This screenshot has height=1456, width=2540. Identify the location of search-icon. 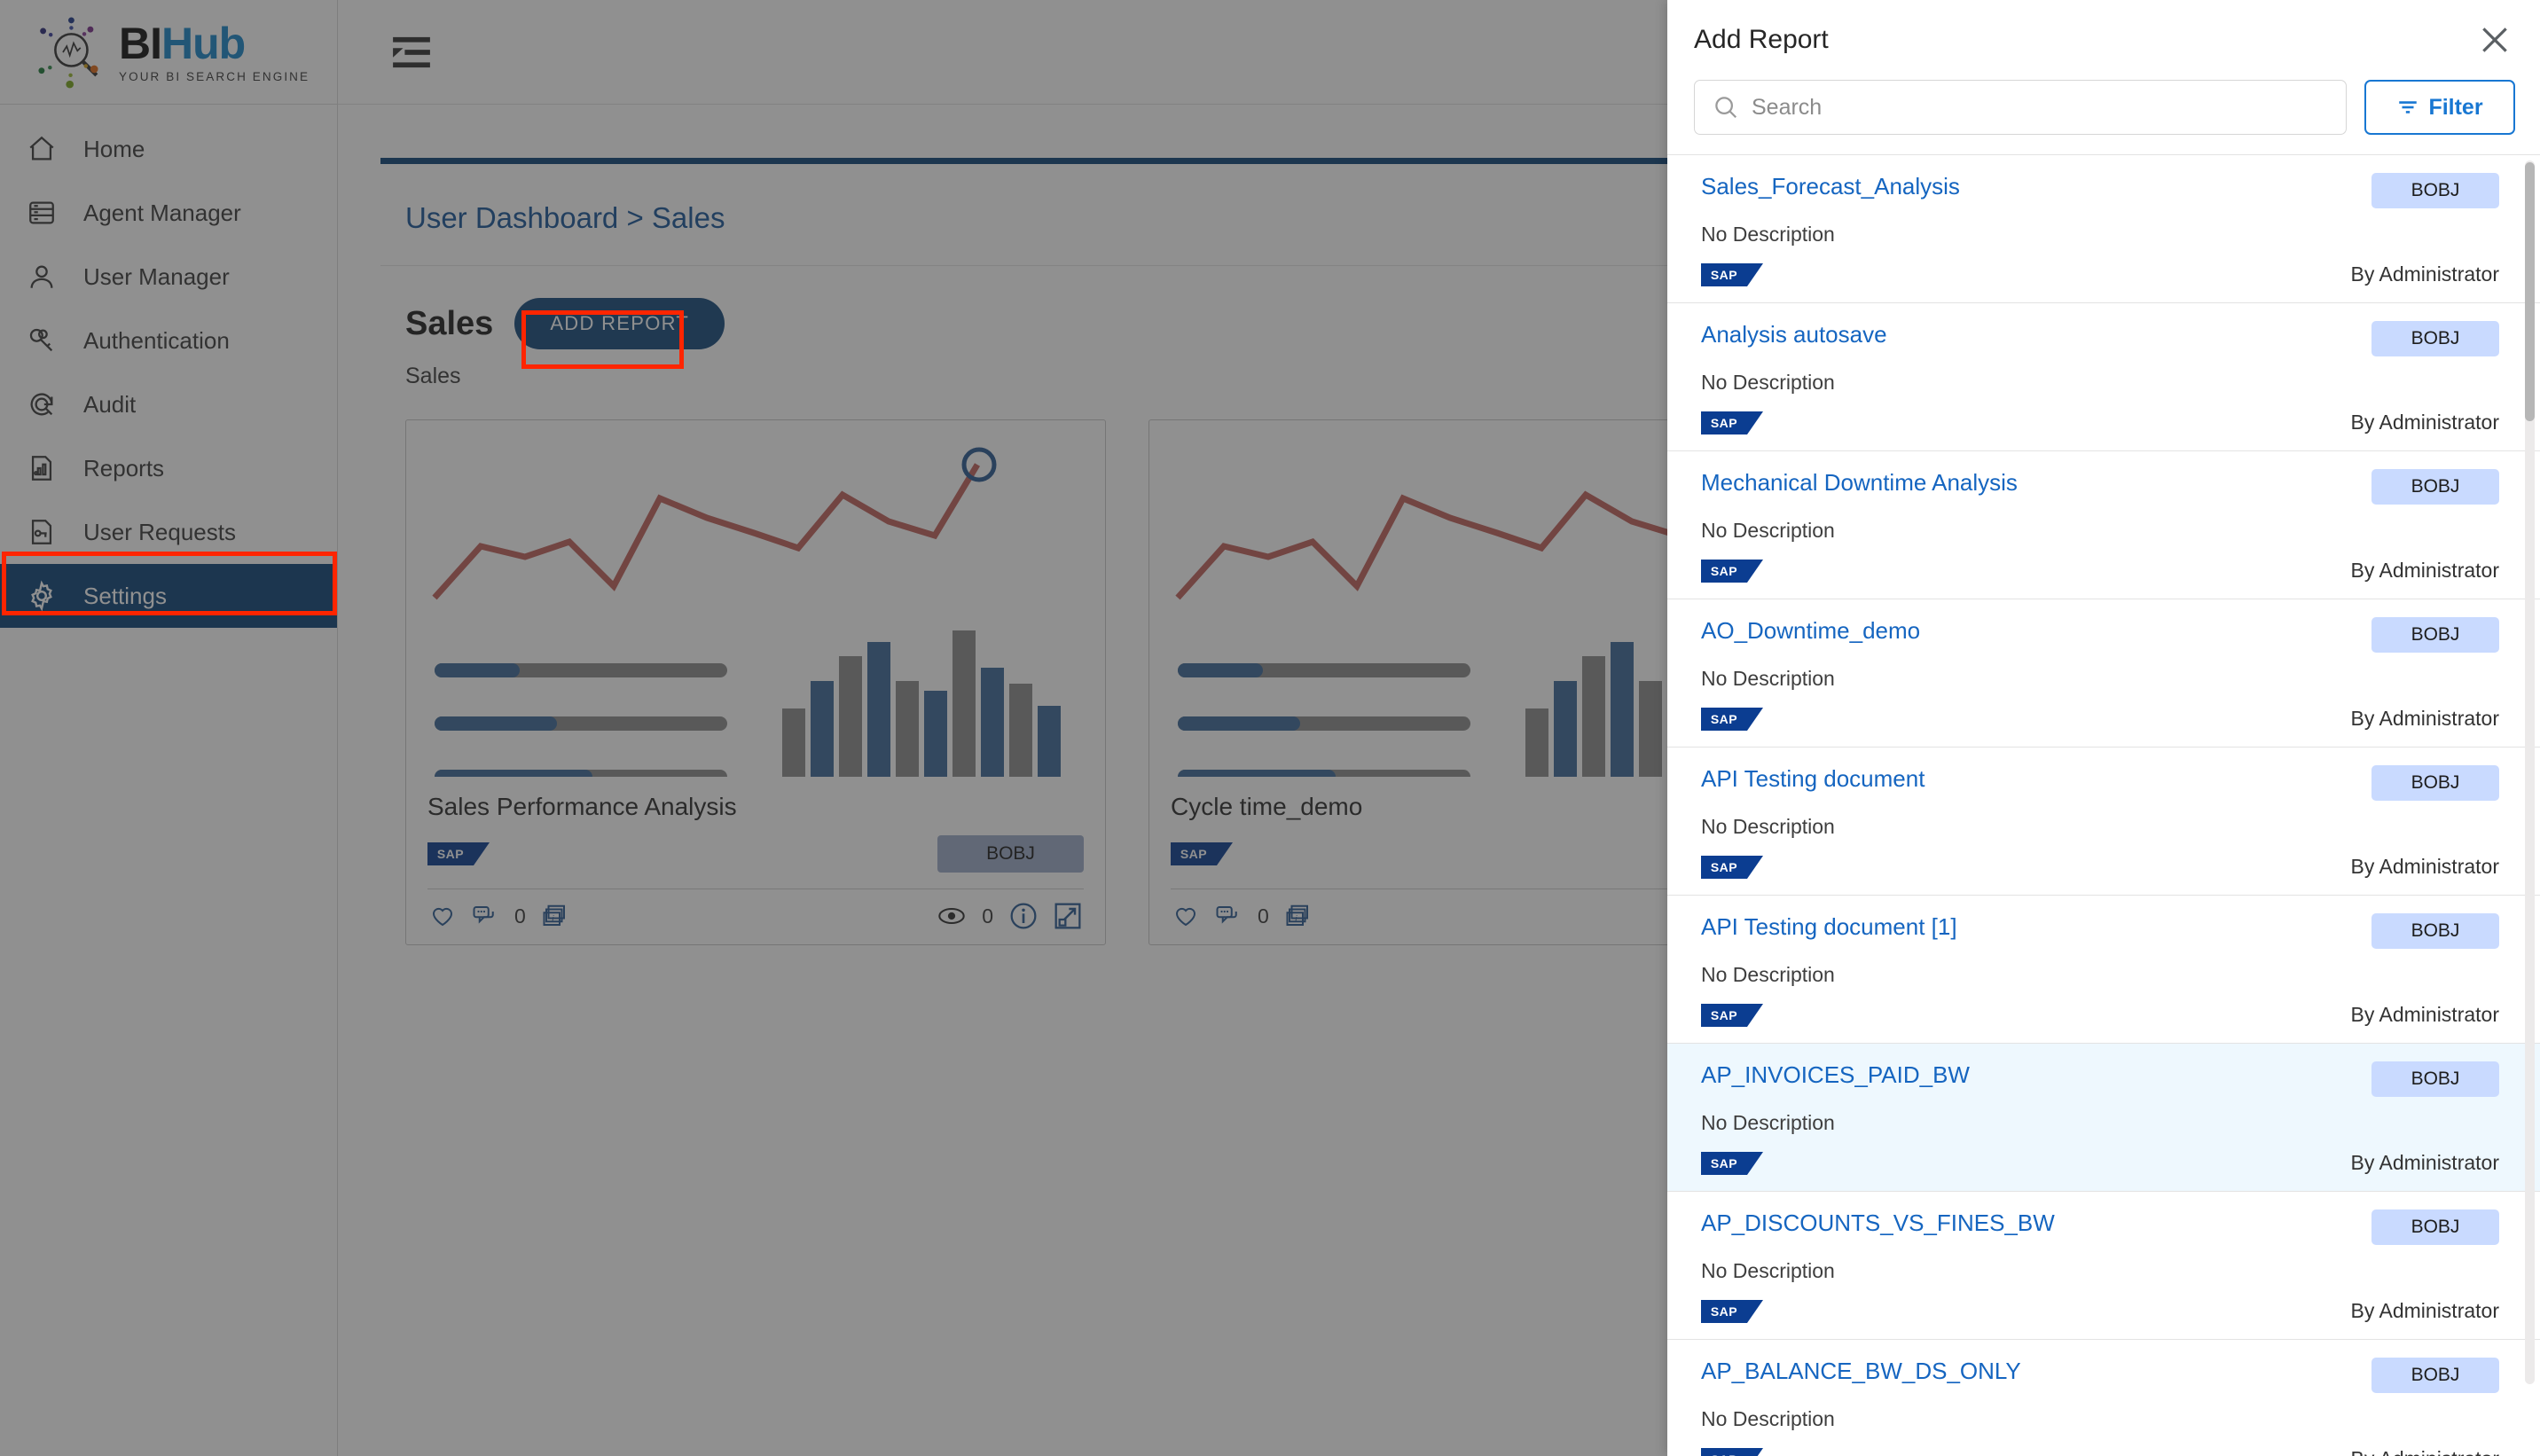
(1726, 108).